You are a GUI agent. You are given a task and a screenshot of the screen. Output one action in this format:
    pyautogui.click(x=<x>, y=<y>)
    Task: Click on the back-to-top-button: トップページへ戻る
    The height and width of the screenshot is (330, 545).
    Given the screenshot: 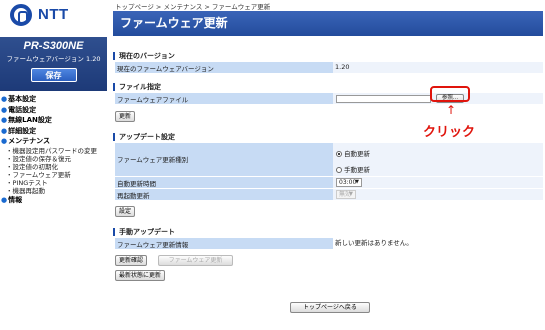 What is the action you would take?
    pyautogui.click(x=330, y=307)
    